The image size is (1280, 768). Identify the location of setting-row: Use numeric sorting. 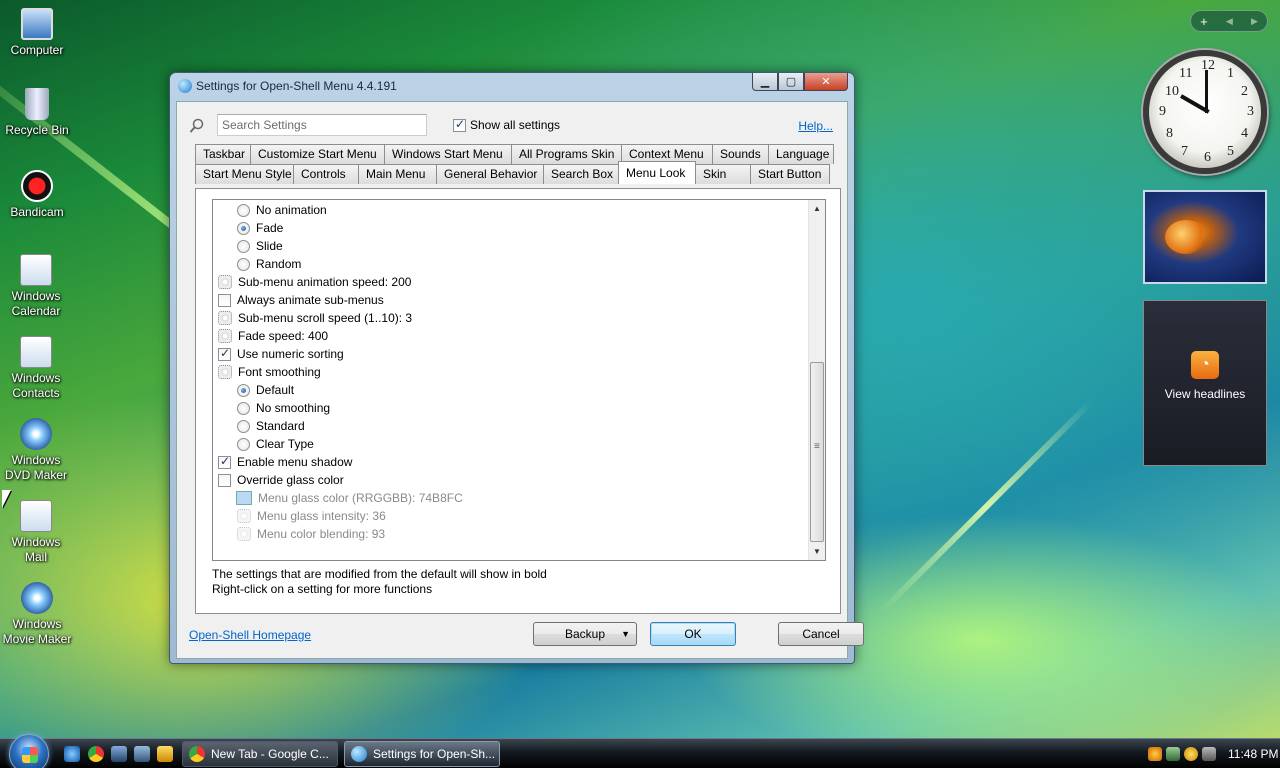
(281, 354).